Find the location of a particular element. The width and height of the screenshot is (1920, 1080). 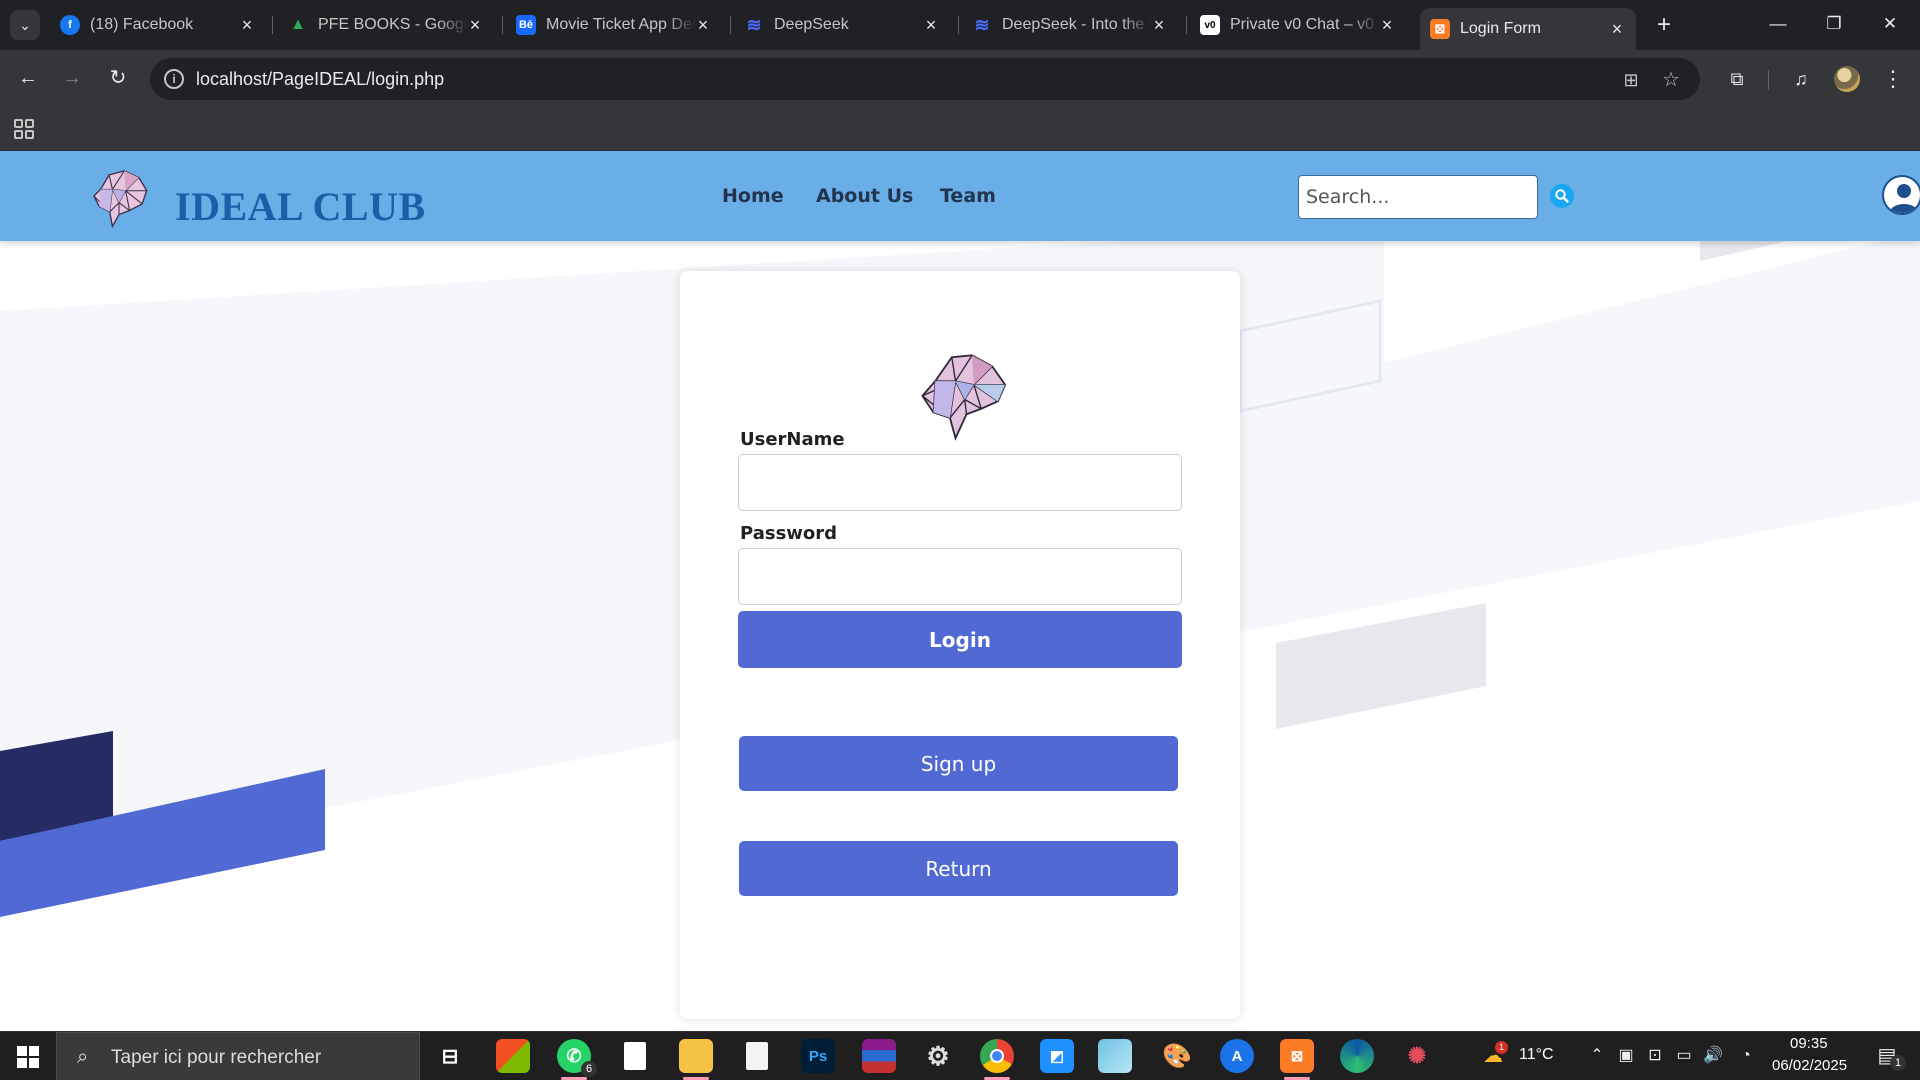

site-info-icon: i is located at coordinates (174, 79).